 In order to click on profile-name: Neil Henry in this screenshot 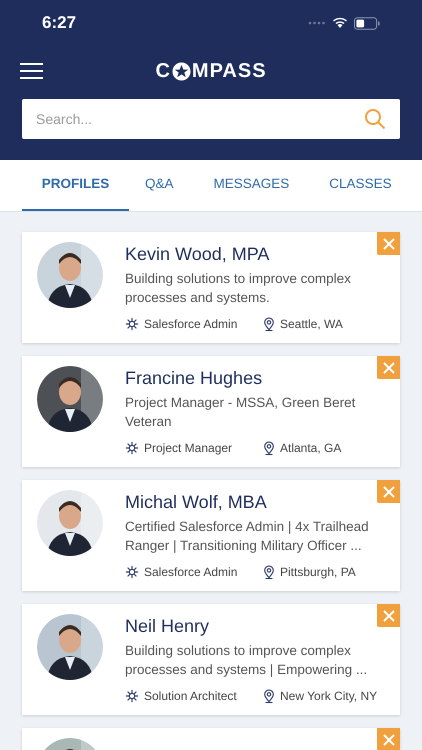, I will do `click(167, 626)`.